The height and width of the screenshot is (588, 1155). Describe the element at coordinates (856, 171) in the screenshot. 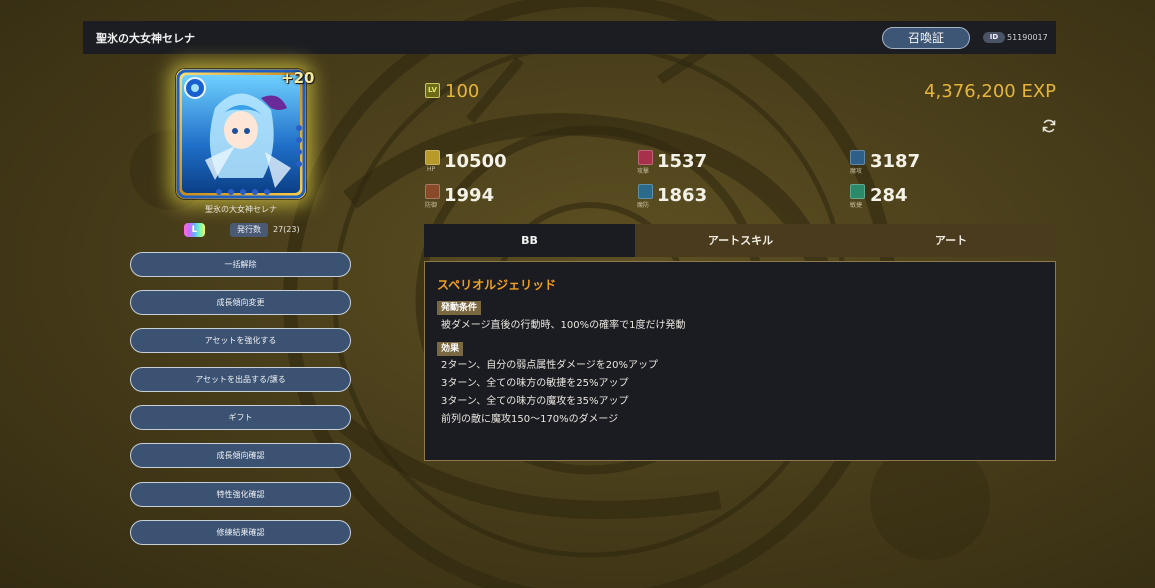

I see `magic-attack-sub-label: 魔攻` at that location.